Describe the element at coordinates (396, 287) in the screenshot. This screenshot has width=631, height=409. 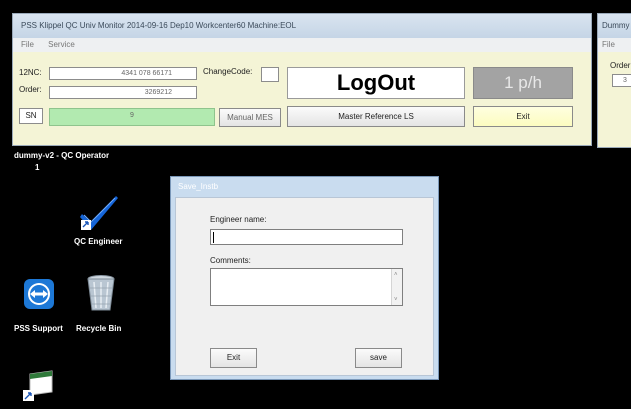
I see `comments-scrollbar: ˄ ˅` at that location.